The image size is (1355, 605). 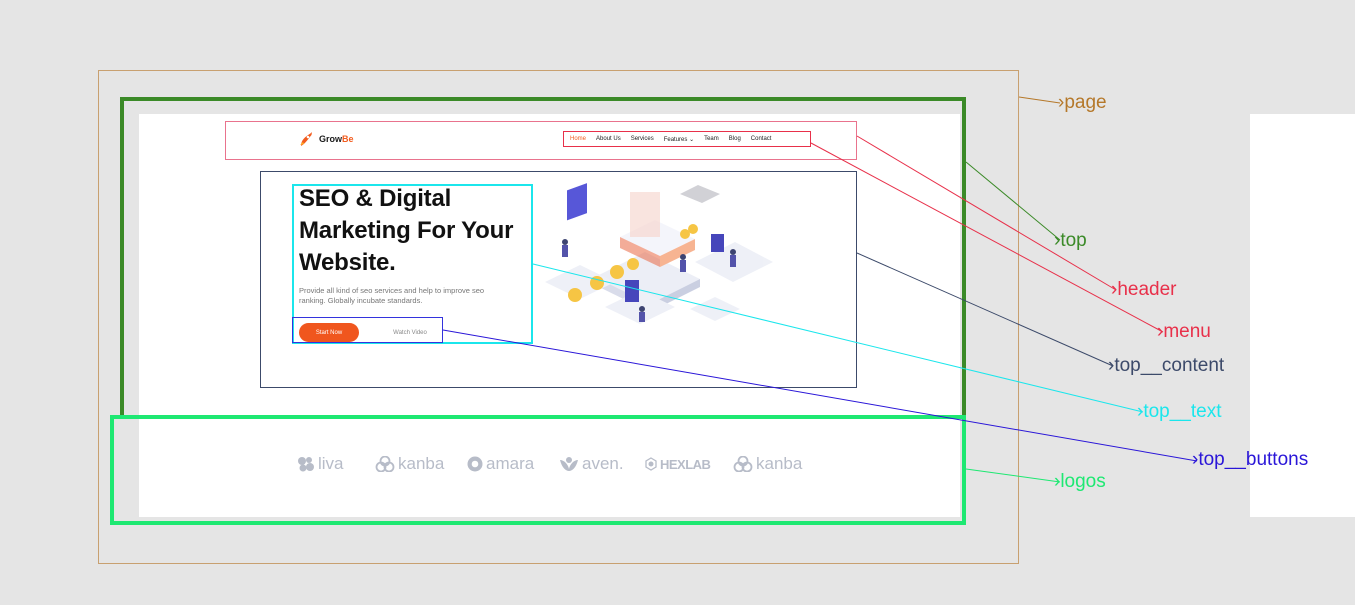 What do you see at coordinates (367, 330) in the screenshot?
I see `top-buttons-annotation-box` at bounding box center [367, 330].